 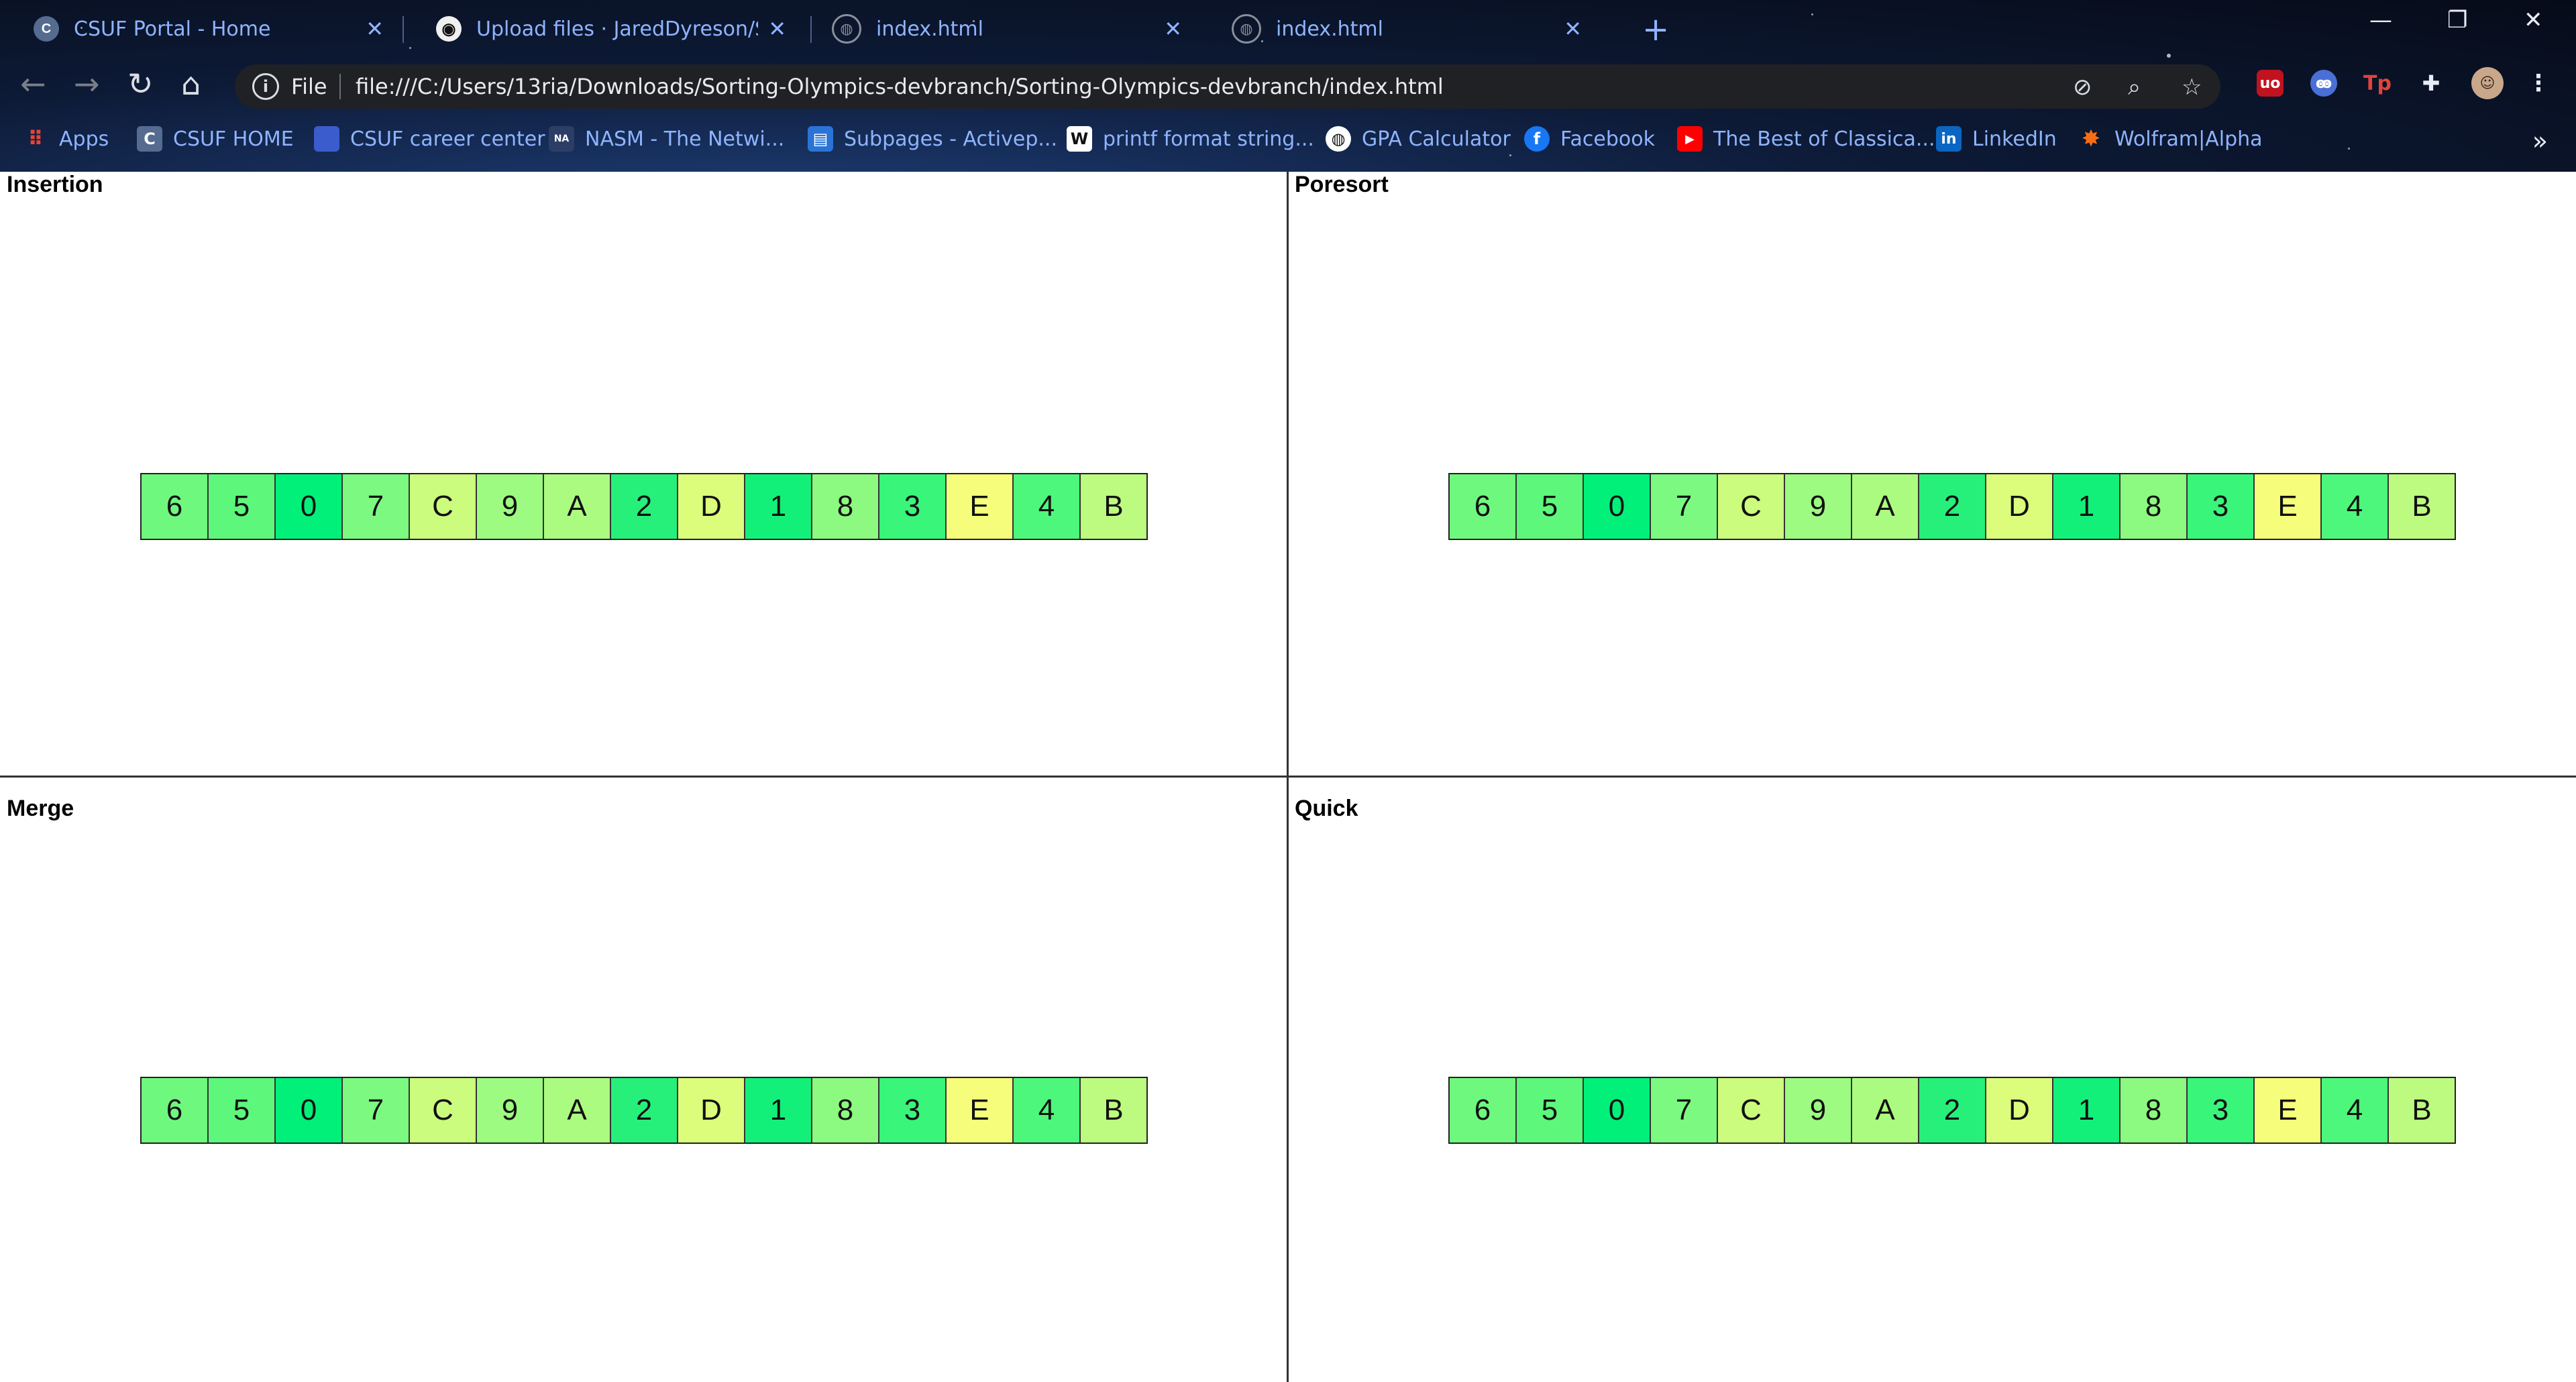 What do you see at coordinates (996, 29) in the screenshot?
I see `tab-index-html-1: ◍ index.html ✕` at bounding box center [996, 29].